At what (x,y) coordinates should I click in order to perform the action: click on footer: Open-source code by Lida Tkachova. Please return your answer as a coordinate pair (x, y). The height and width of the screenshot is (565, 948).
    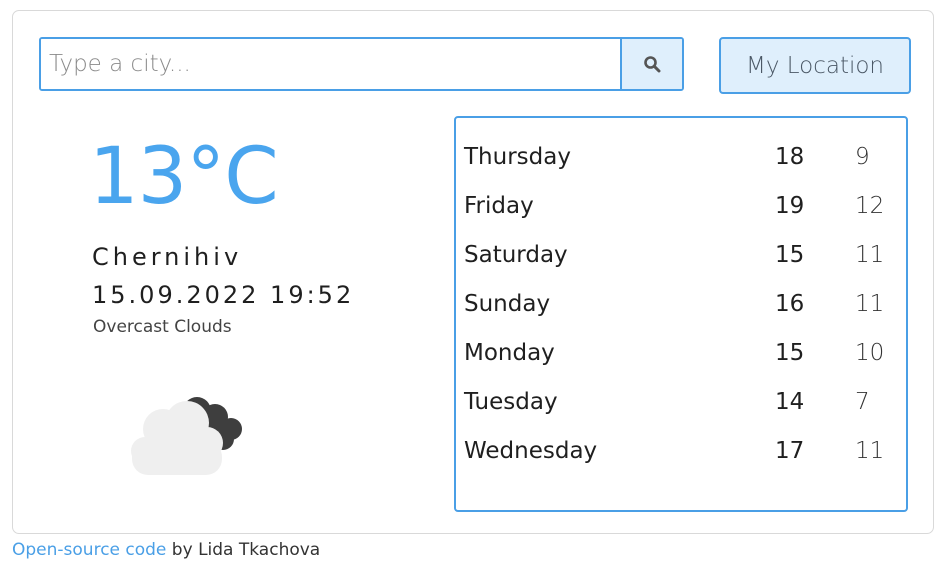
    Looking at the image, I should click on (166, 550).